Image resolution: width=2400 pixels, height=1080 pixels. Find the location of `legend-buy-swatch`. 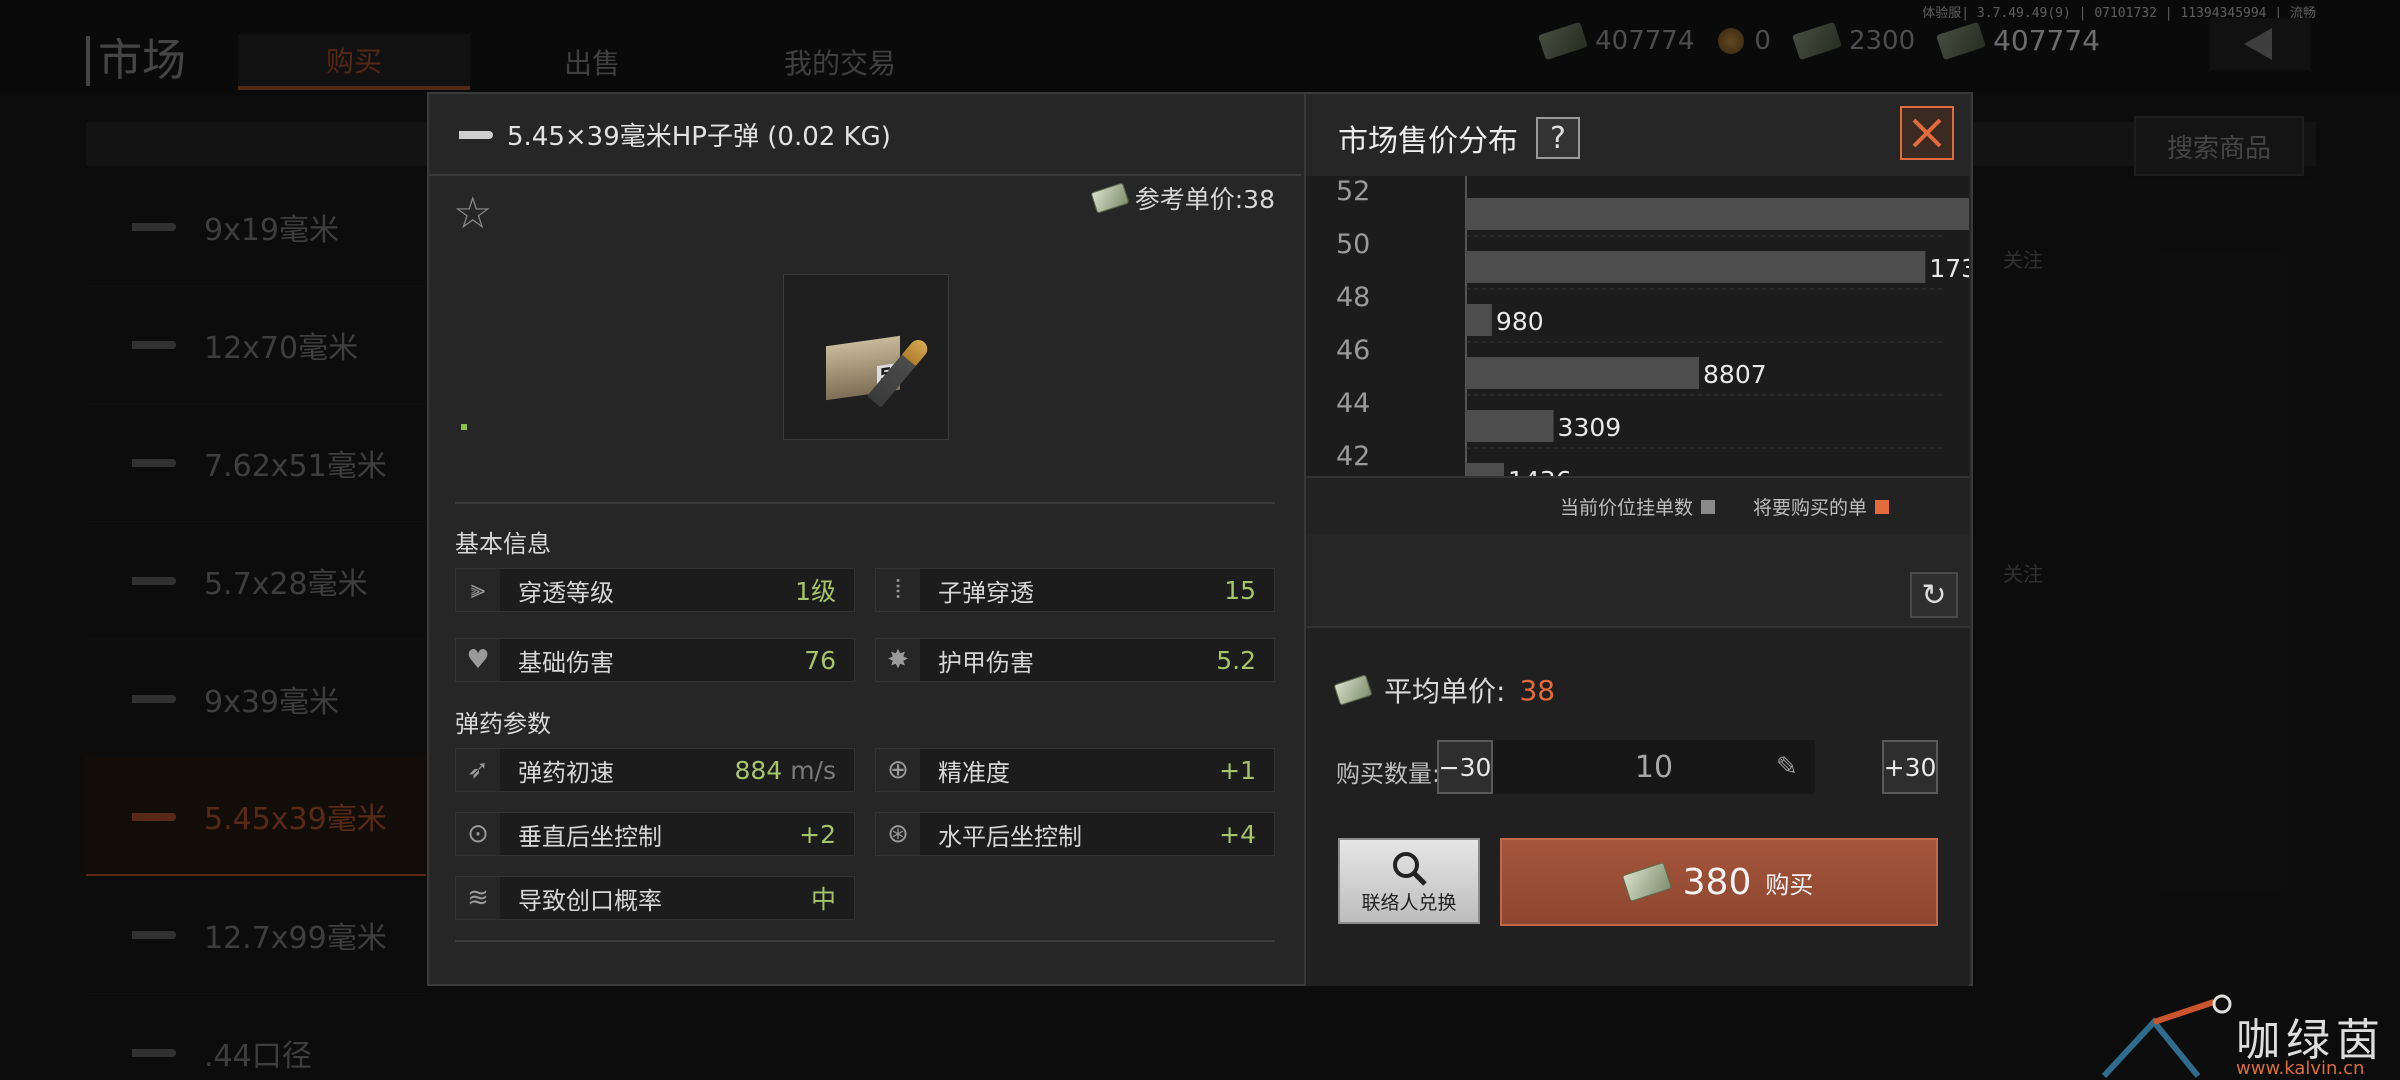

legend-buy-swatch is located at coordinates (1882, 506).